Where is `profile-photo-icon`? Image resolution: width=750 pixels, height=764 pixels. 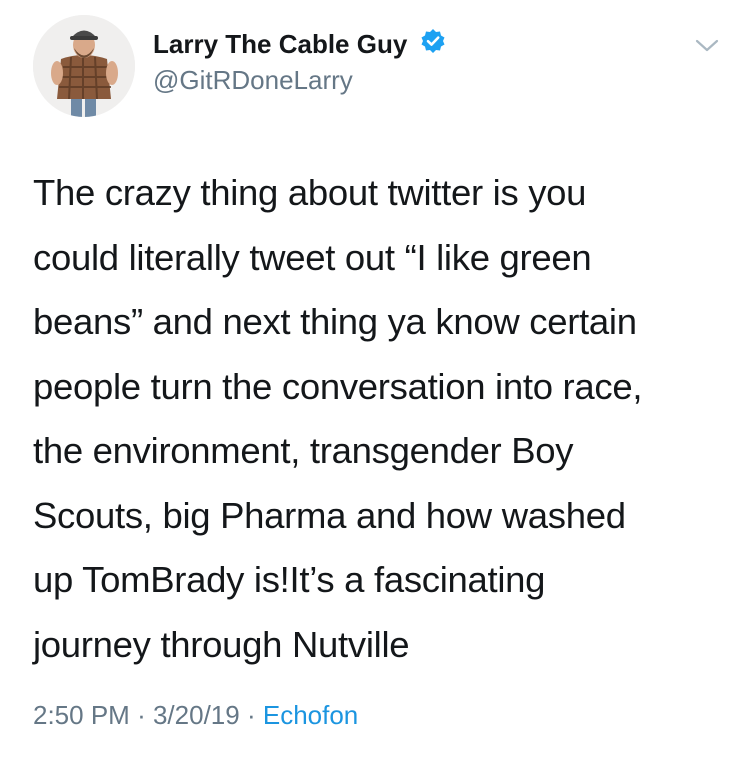 profile-photo-icon is located at coordinates (84, 66).